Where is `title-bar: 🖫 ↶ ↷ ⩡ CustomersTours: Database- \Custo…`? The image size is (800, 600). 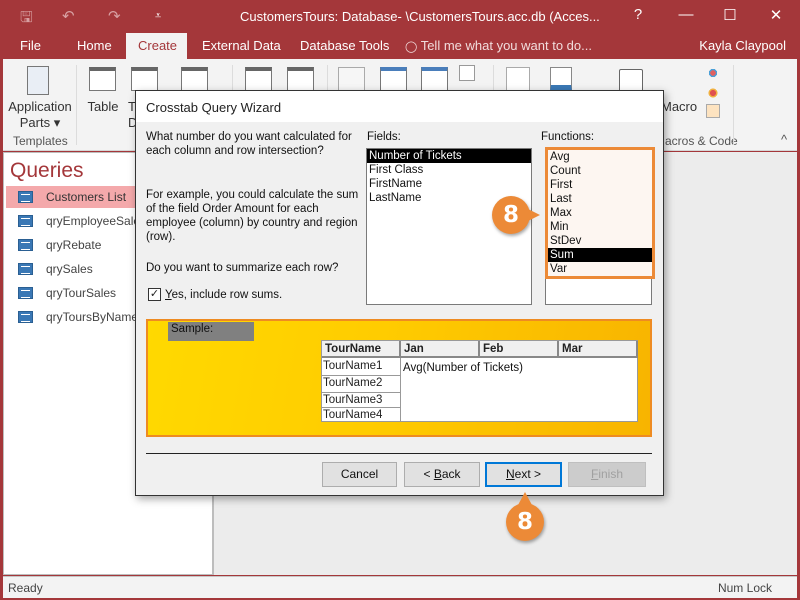
title-bar: 🖫 ↶ ↷ ⩡ CustomersTours: Database- \Custo… is located at coordinates (400, 16).